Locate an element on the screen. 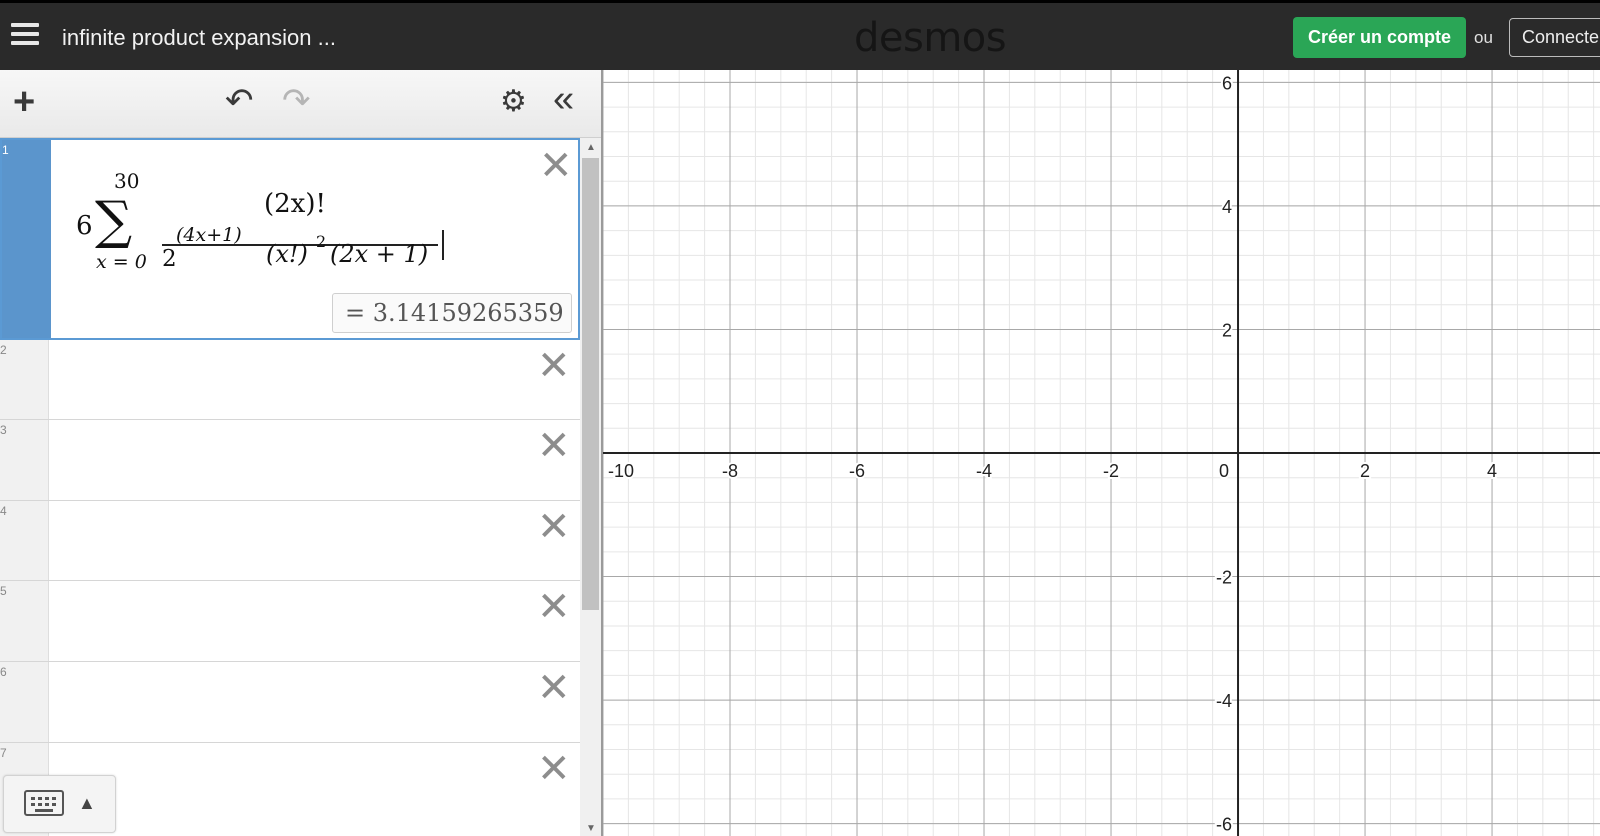 The width and height of the screenshot is (1600, 836). x-tick-label: 4 is located at coordinates (1492, 471).